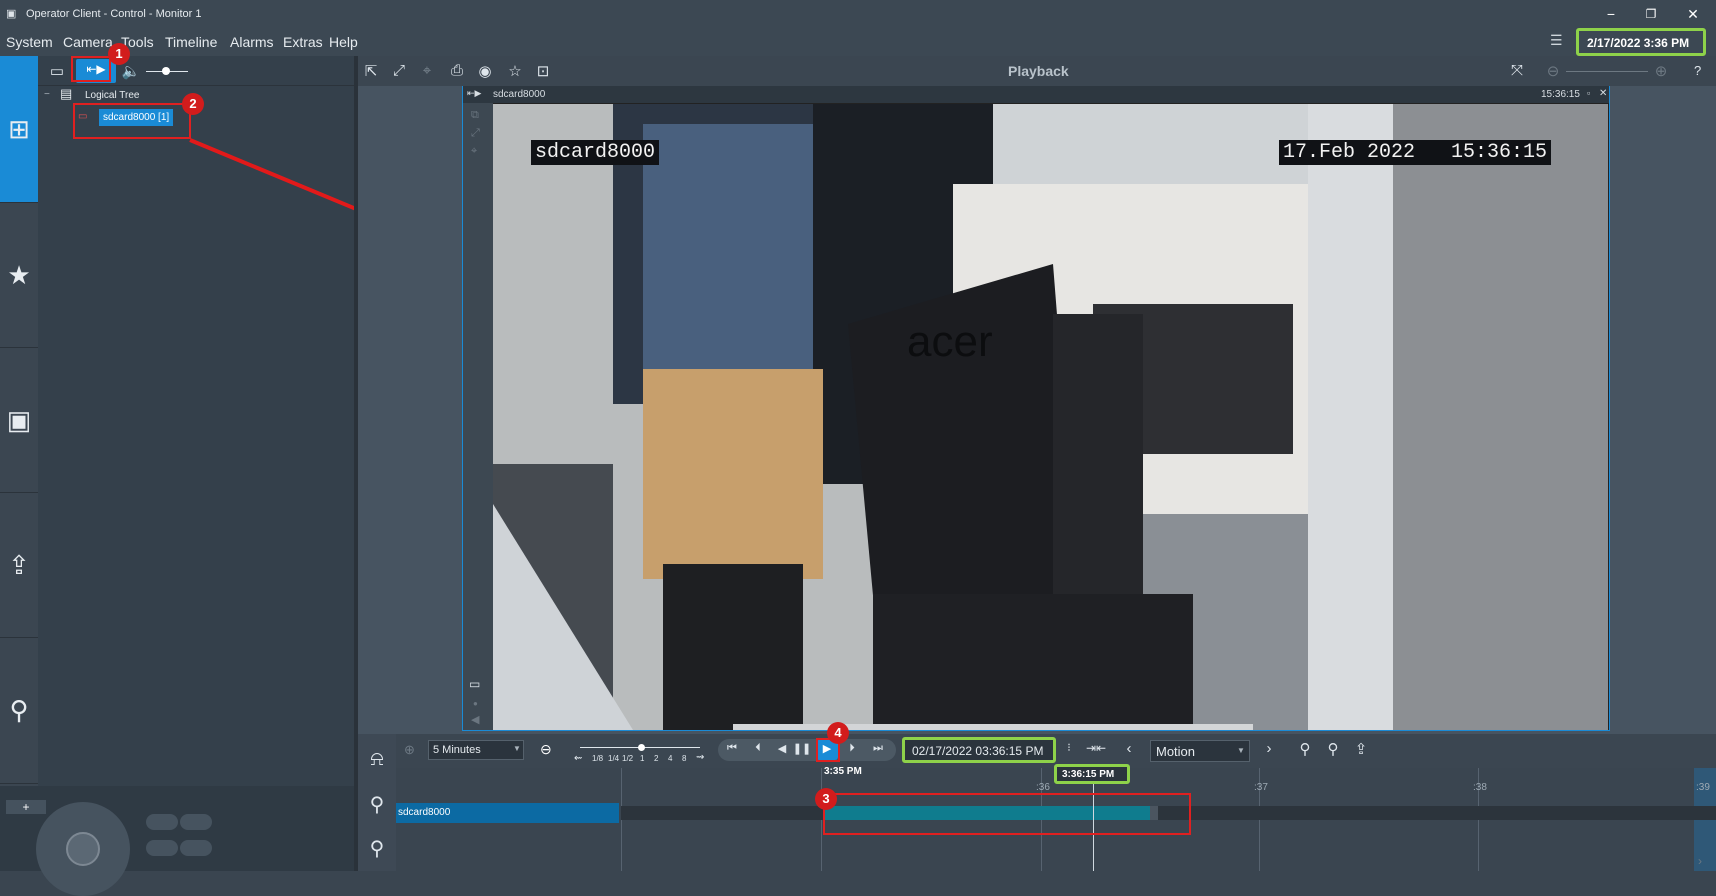 This screenshot has height=896, width=1716. Describe the element at coordinates (1700, 861) in the screenshot. I see `scroll-right-icon: ›` at that location.